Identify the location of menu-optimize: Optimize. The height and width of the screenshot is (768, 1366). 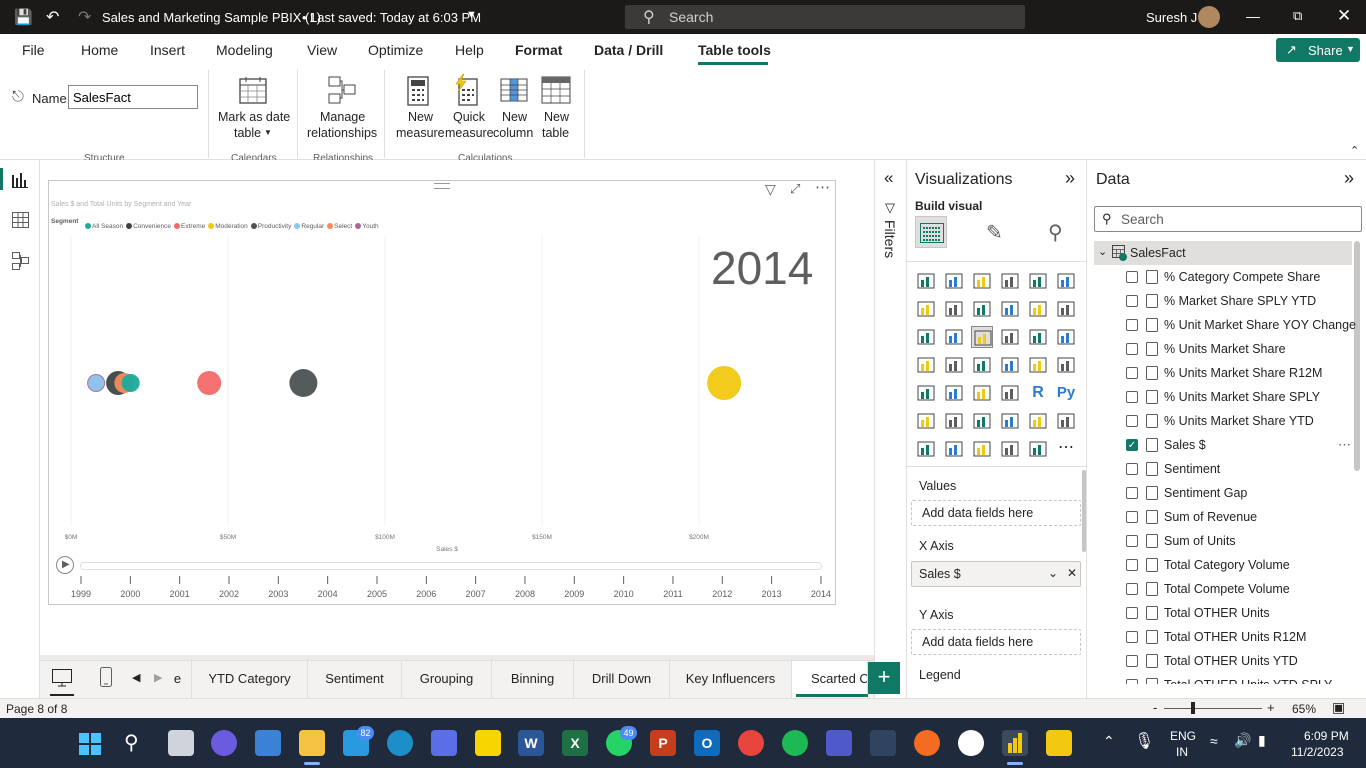
(395, 50).